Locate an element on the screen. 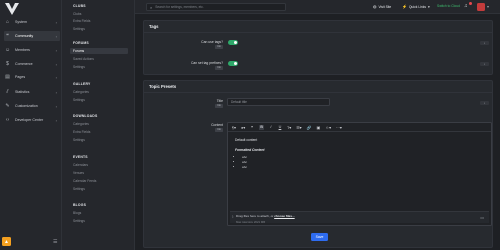 The image size is (500, 250). scope-badge: Clo is located at coordinates (219, 130).